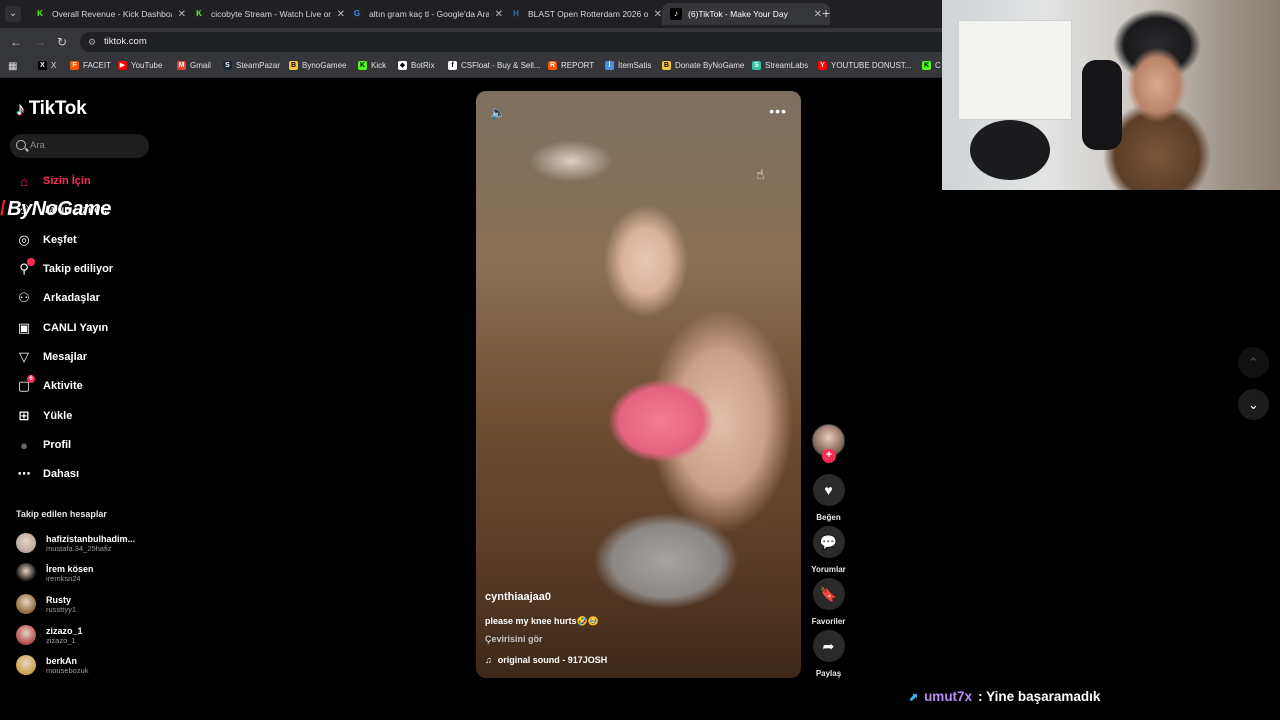 This screenshot has width=1280, height=720. I want to click on following-account: berkAn mousebozuk, so click(52, 665).